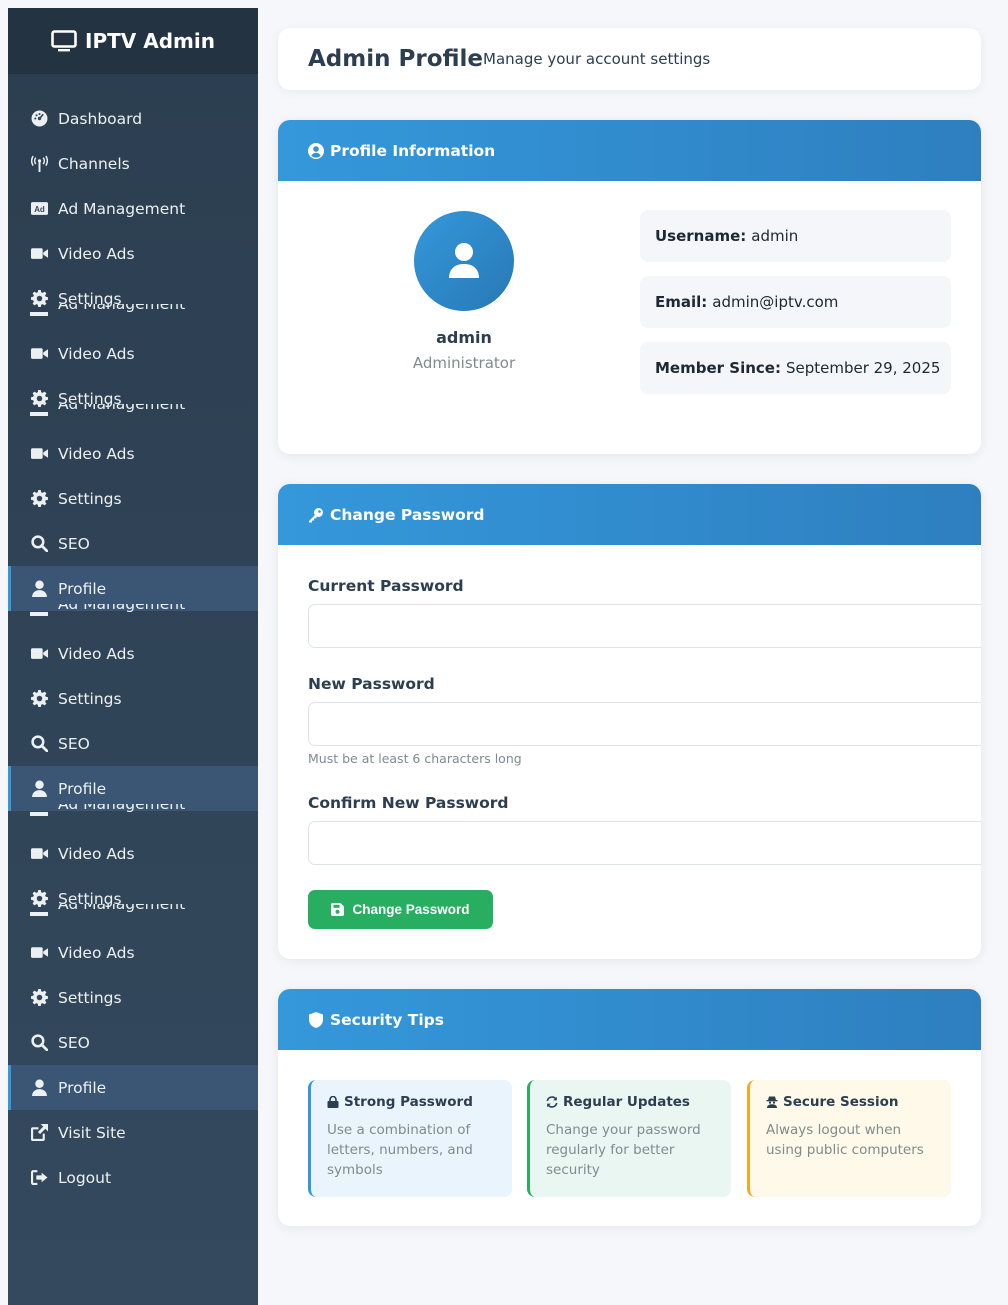 This screenshot has height=1305, width=1008. What do you see at coordinates (338, 909) in the screenshot?
I see `save-icon` at bounding box center [338, 909].